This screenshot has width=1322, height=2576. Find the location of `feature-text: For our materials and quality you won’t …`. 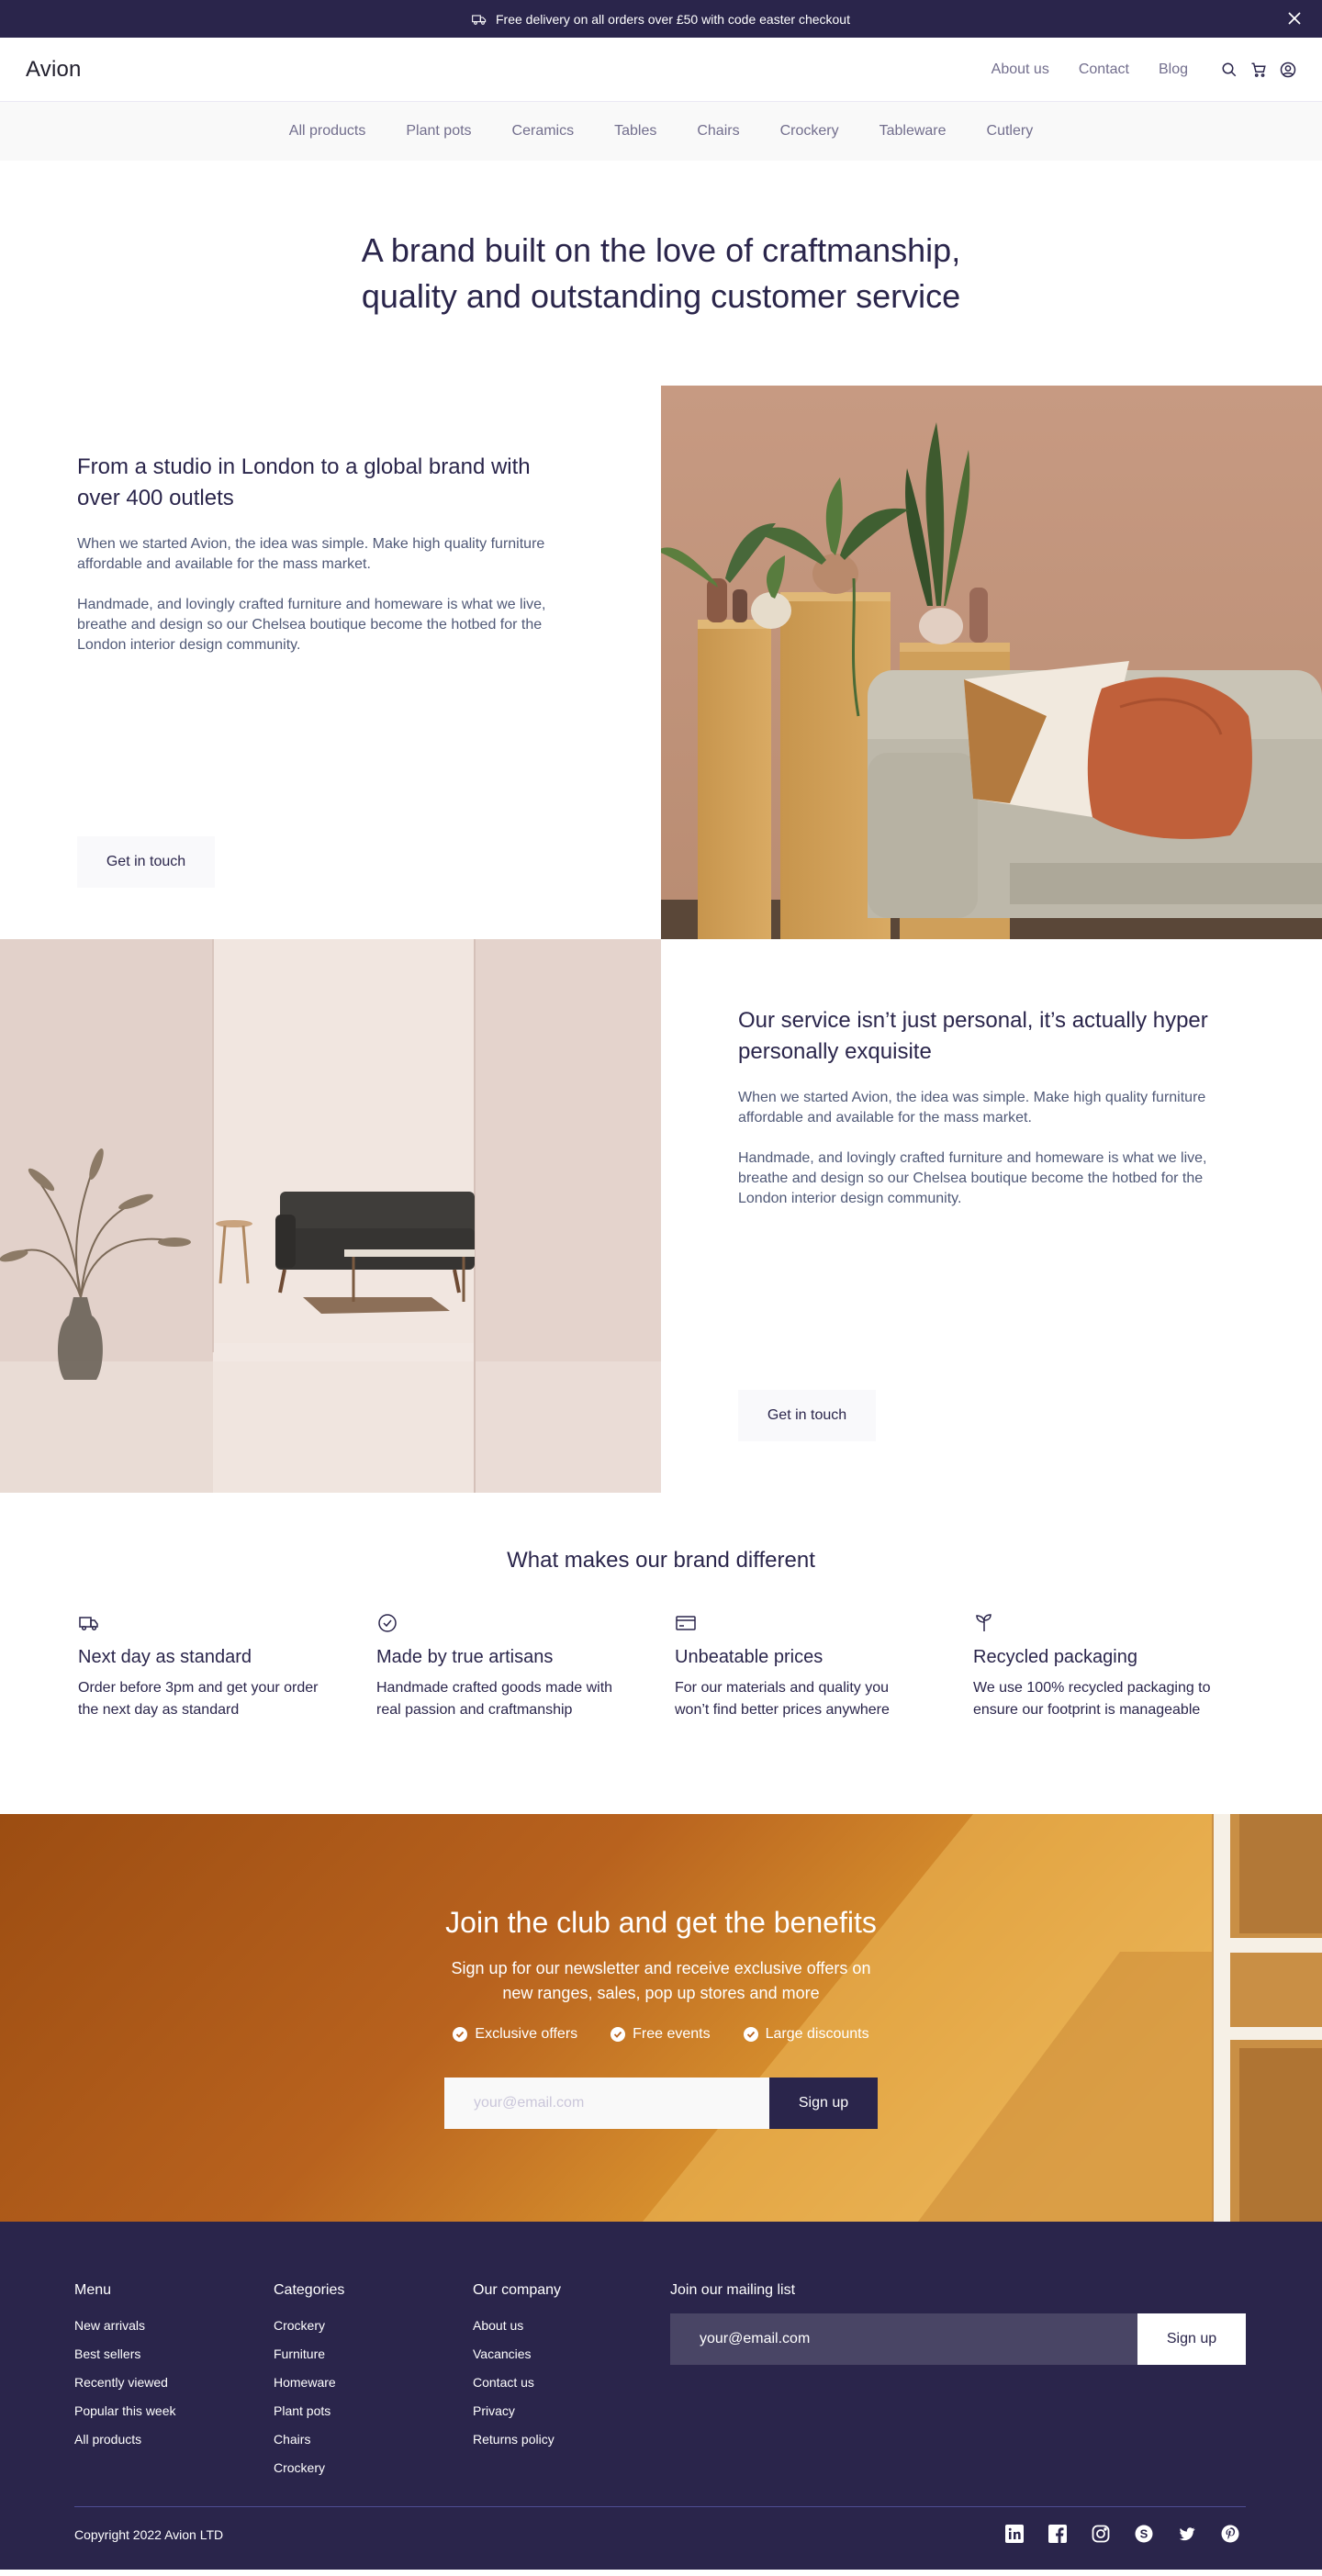

feature-text: For our materials and quality you won’t … is located at coordinates (782, 1699).